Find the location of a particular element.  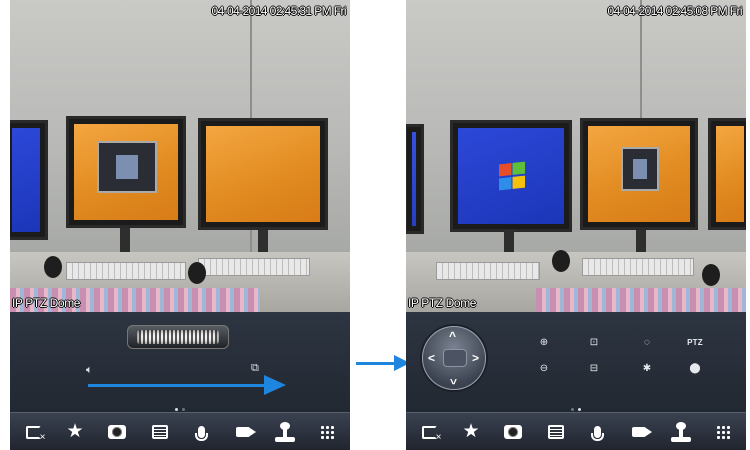

iris-open-icon: ◌ is located at coordinates (647, 343).